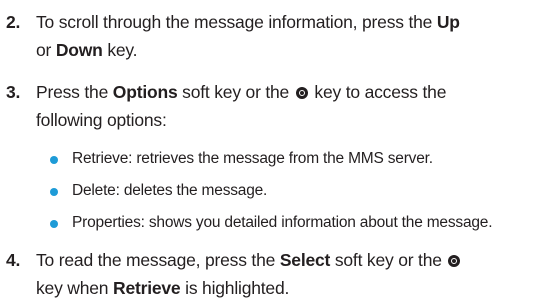 This screenshot has height=306, width=543. What do you see at coordinates (289, 50) in the screenshot?
I see `step-text-line: or Down key.` at bounding box center [289, 50].